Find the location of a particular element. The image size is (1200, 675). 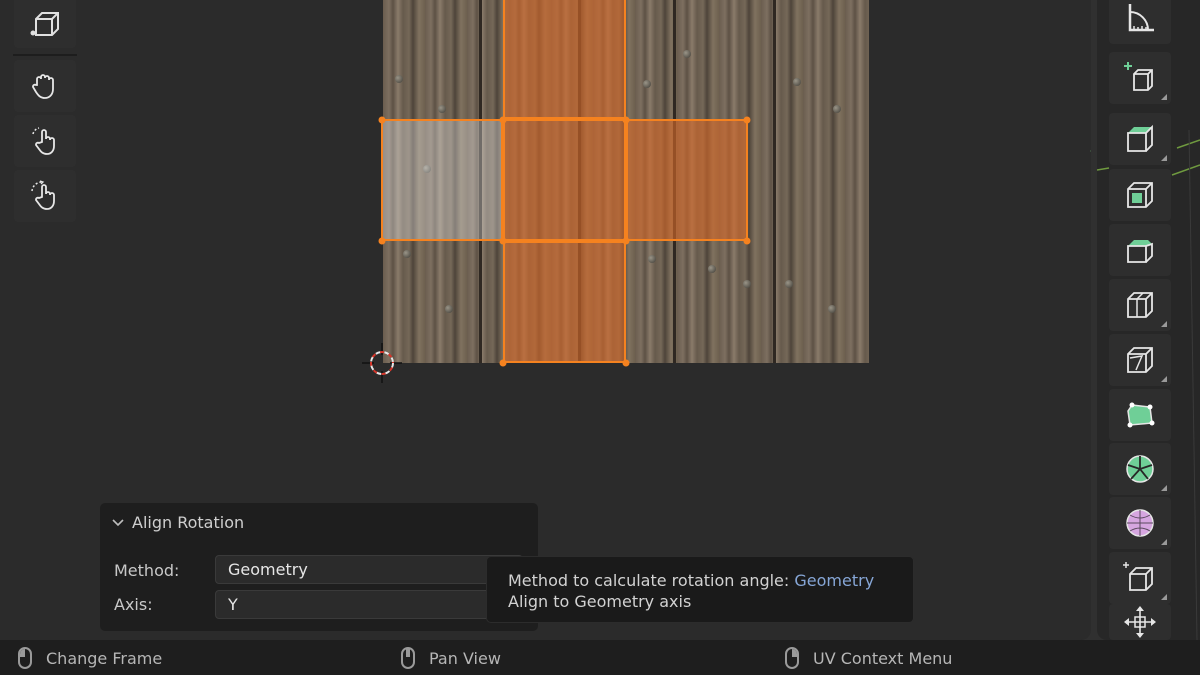

axis-label: Axis: is located at coordinates (133, 604).